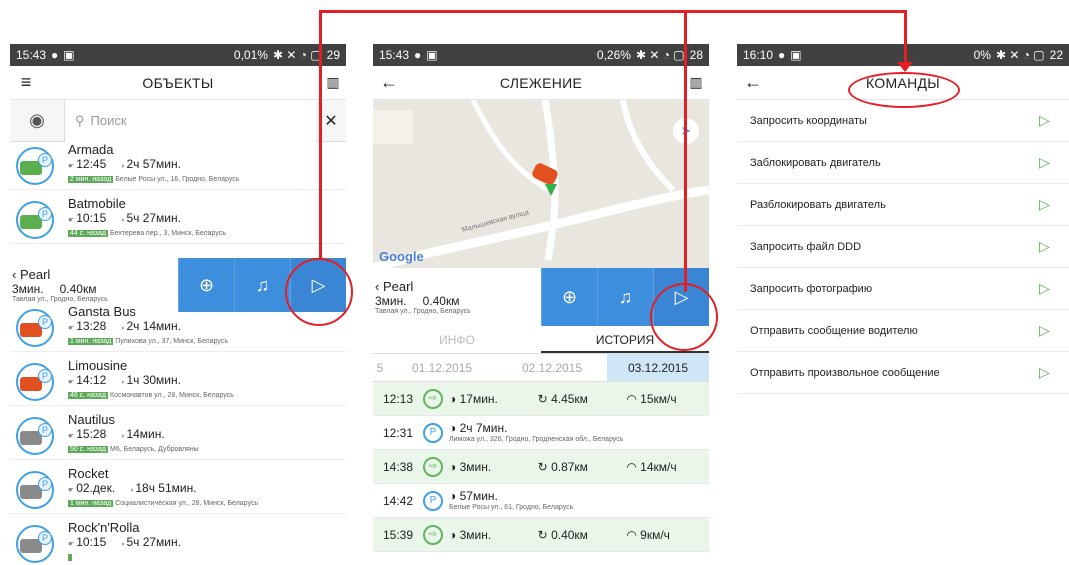  I want to click on history-row: 12:13 ⇨ ◑ 17мин. ↻ 4.45км ◠ 15км/ч, so click(541, 399).